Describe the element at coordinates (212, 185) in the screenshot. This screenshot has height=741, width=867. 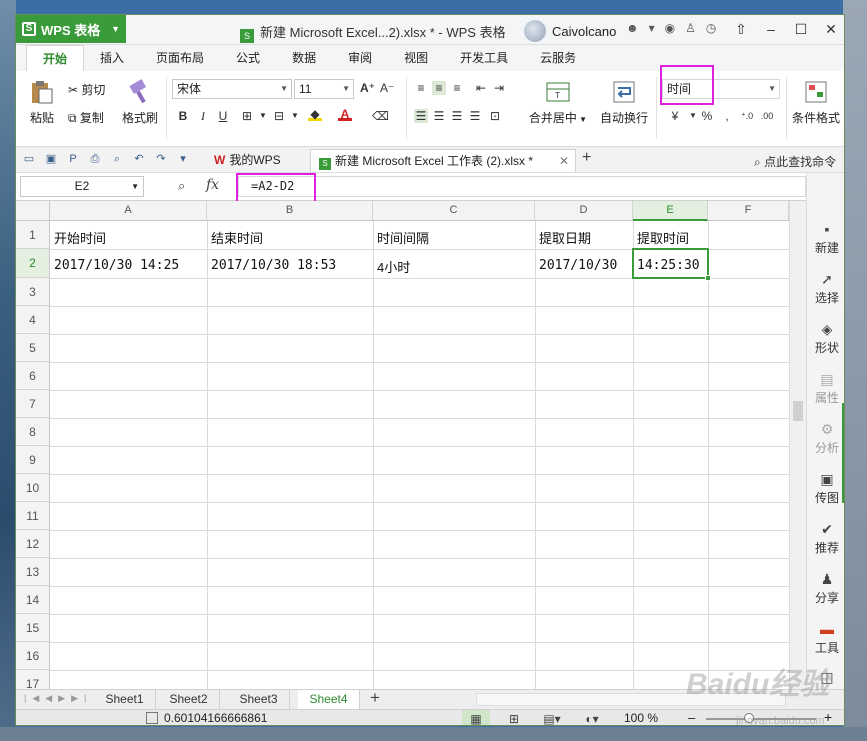
I see `fx-icon: fx` at that location.